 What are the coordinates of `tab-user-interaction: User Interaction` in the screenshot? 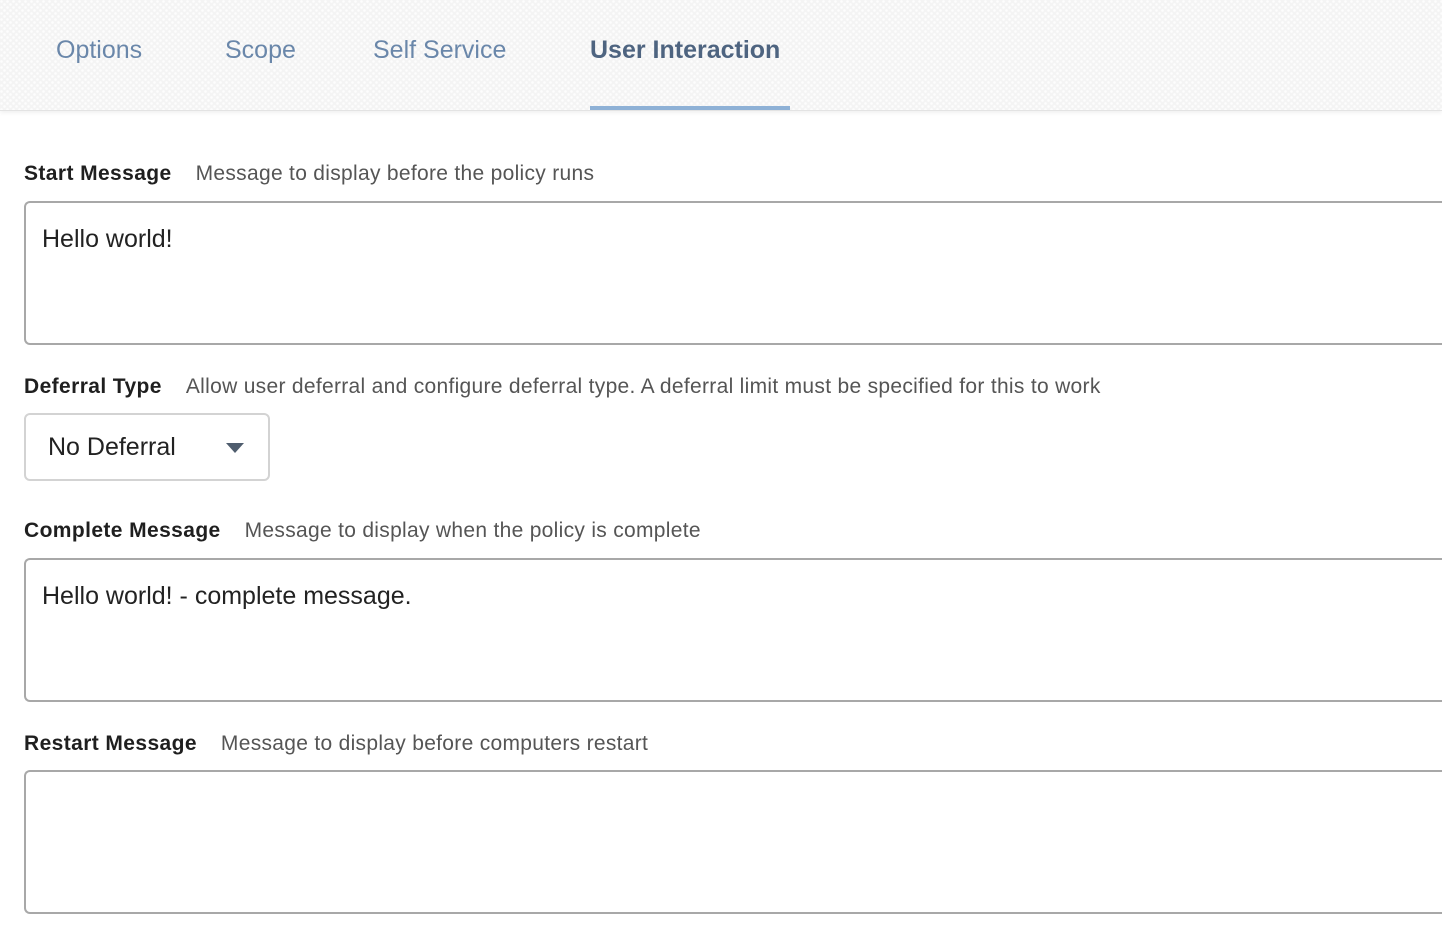 It's located at (690, 55).